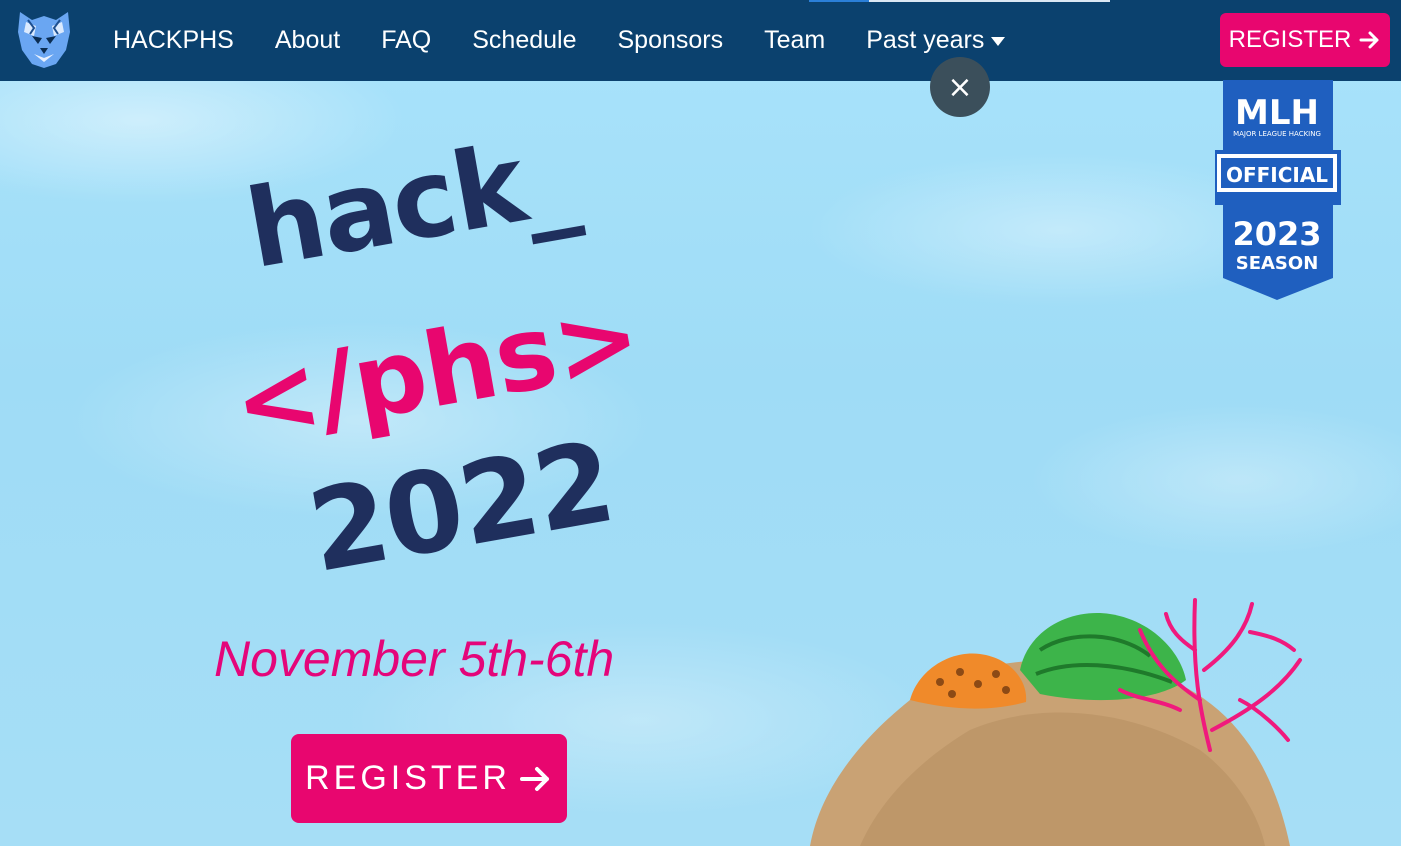 This screenshot has width=1401, height=846. What do you see at coordinates (925, 40) in the screenshot?
I see `nav-dropdown-label: Past years` at bounding box center [925, 40].